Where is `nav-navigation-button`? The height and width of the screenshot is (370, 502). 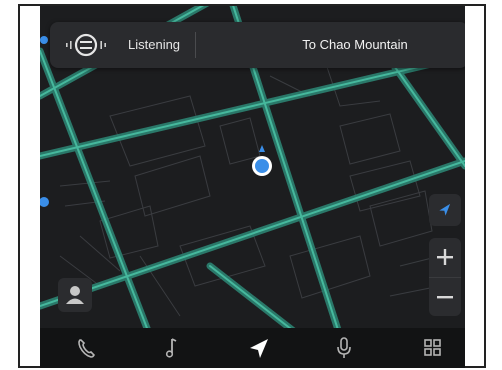 nav-navigation-button is located at coordinates (258, 348).